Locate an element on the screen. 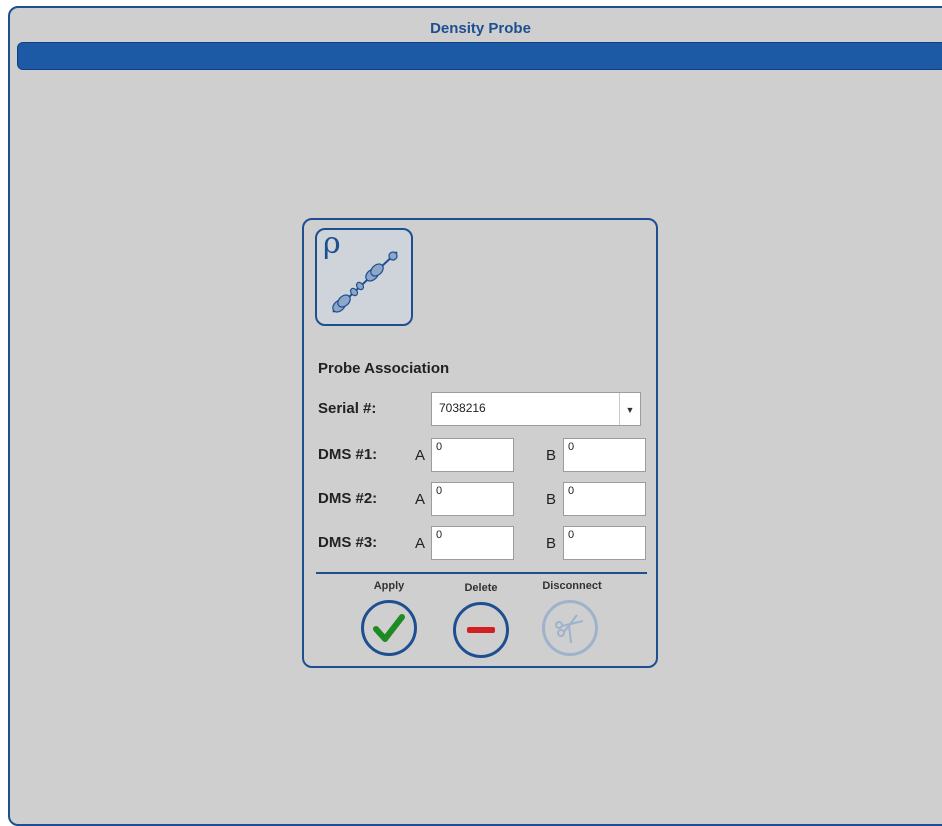 Image resolution: width=942 pixels, height=826 pixels. disconnect-button is located at coordinates (570, 628).